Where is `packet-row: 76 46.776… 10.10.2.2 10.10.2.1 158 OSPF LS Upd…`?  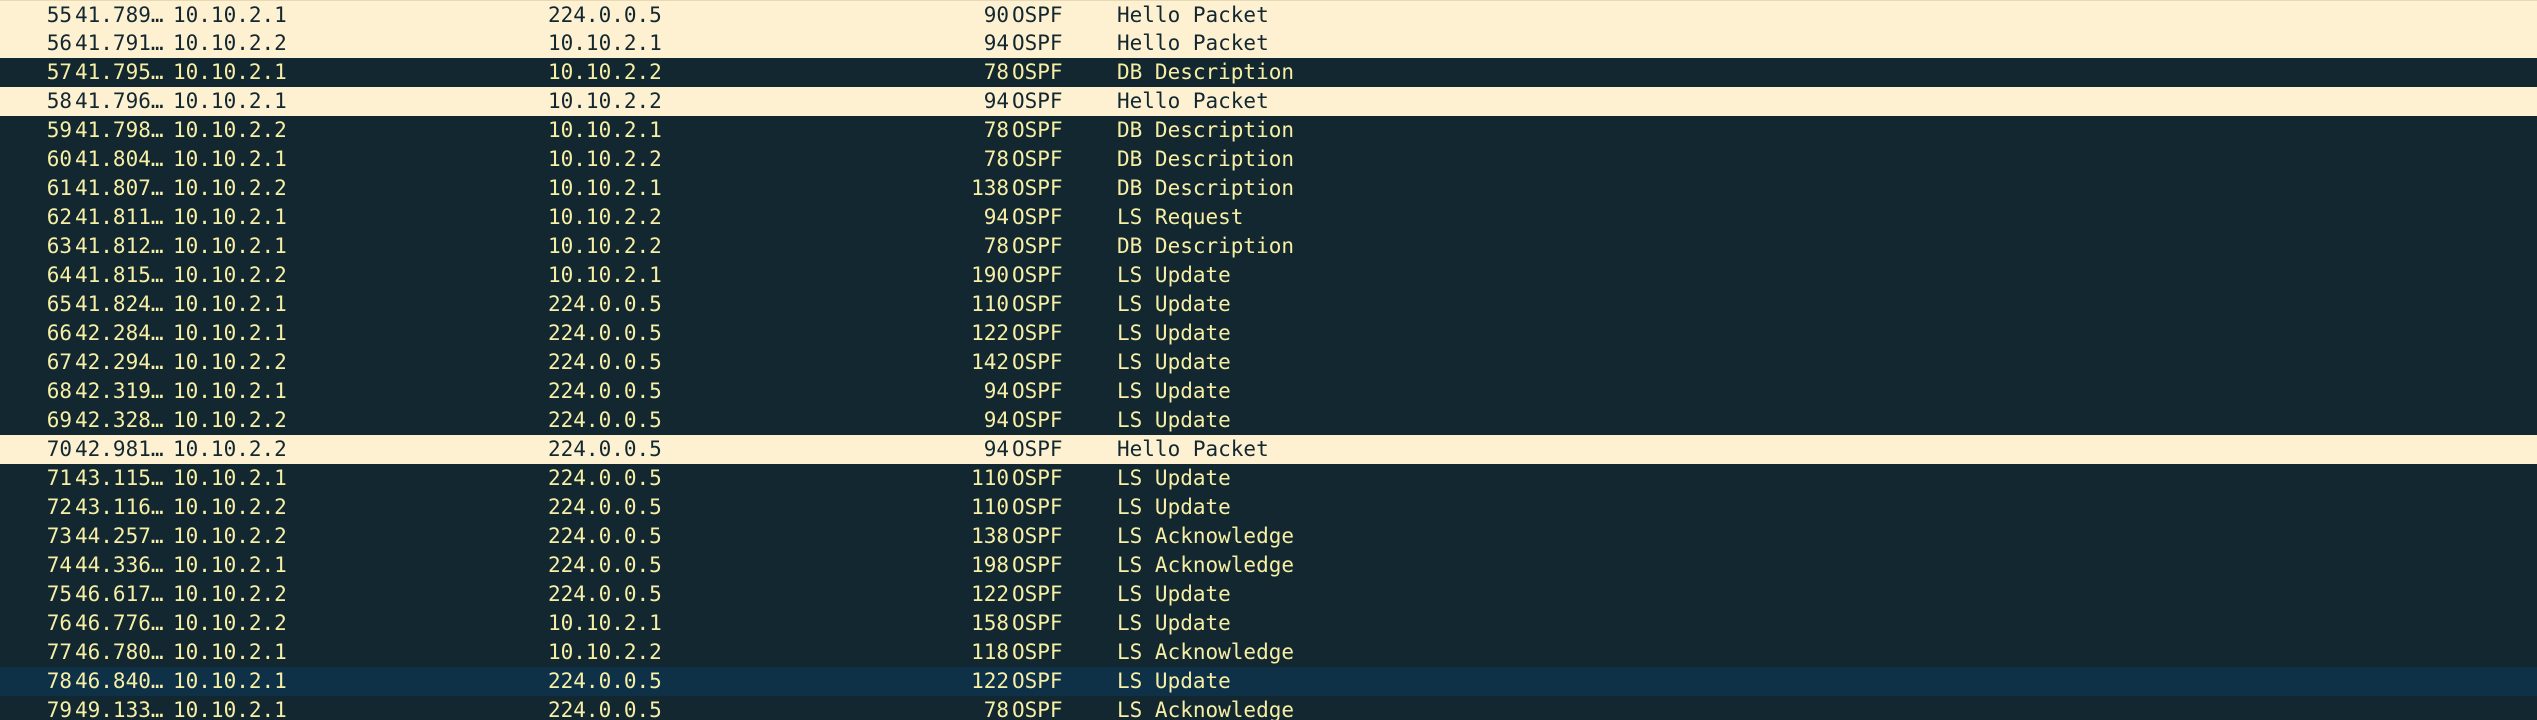
packet-row: 76 46.776… 10.10.2.2 10.10.2.1 158 OSPF LS Upd… is located at coordinates (1268, 623).